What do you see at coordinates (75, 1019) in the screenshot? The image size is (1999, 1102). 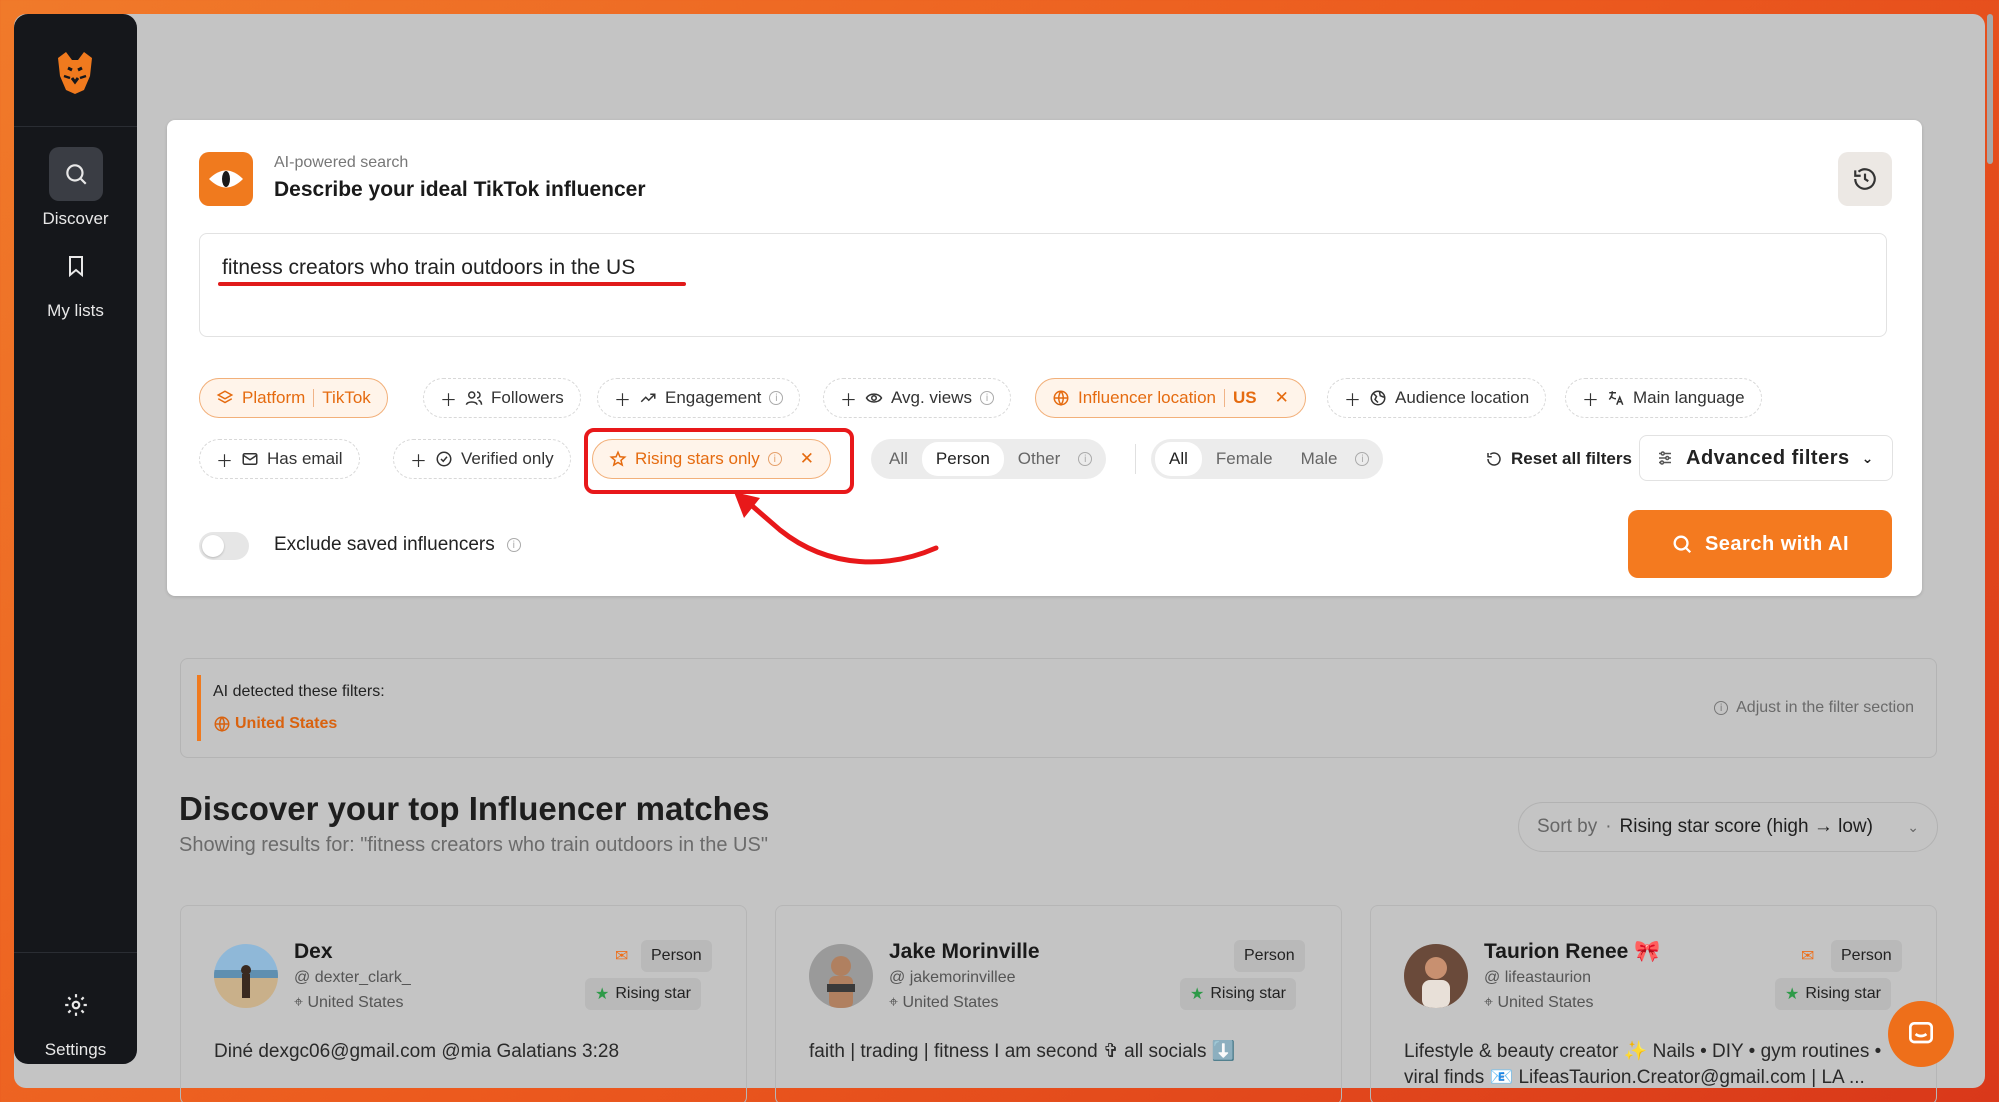 I see `sidebar-item-settings: Settings` at bounding box center [75, 1019].